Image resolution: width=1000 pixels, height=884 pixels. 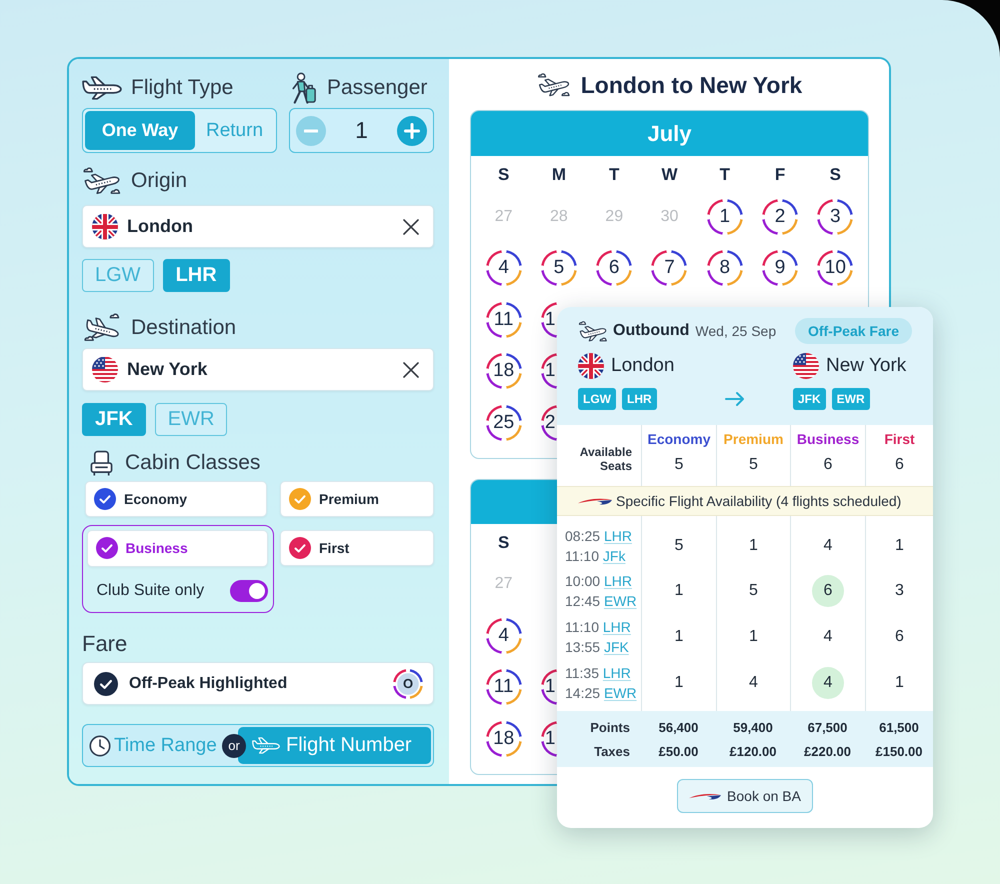 I want to click on total-label: Taxes, so click(x=612, y=751).